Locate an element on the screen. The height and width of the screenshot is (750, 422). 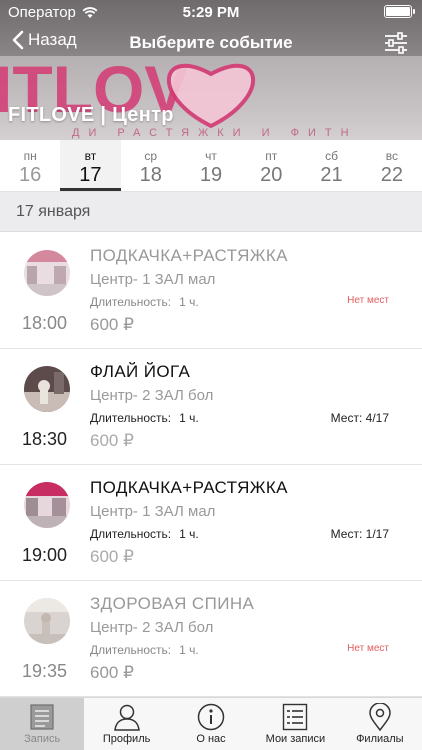
day-mon: пн 16 is located at coordinates (30, 165).